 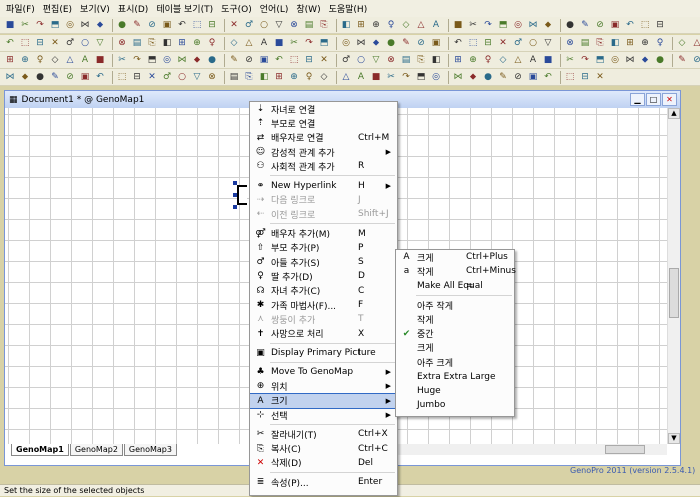 What do you see at coordinates (20, 8) in the screenshot?
I see `menu-0: 파일(F)` at bounding box center [20, 8].